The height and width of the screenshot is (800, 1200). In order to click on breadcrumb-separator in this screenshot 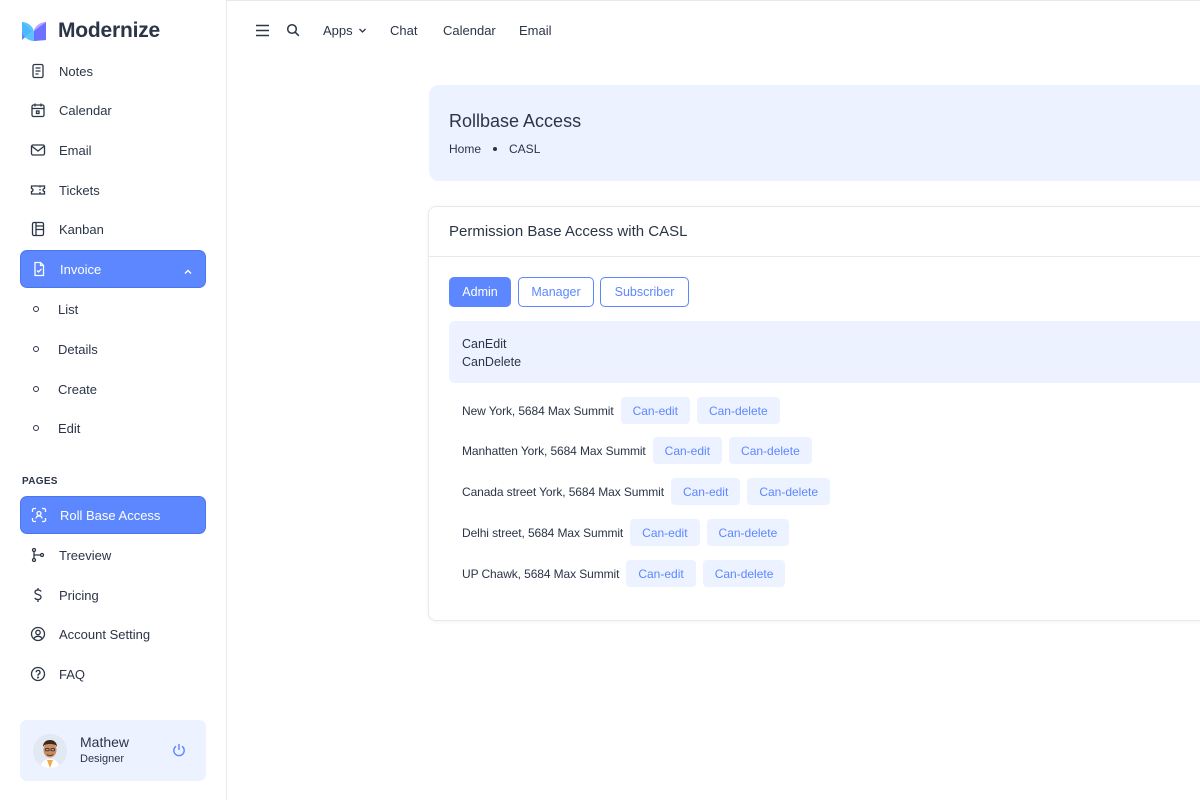, I will do `click(495, 149)`.